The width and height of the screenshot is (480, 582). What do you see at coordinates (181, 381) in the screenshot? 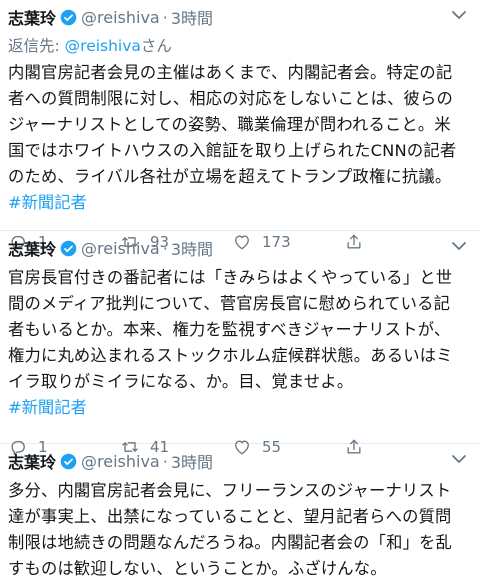
I see `tweet-line: イラ取りがミイラになる、か。目、覚ませよ。` at bounding box center [181, 381].